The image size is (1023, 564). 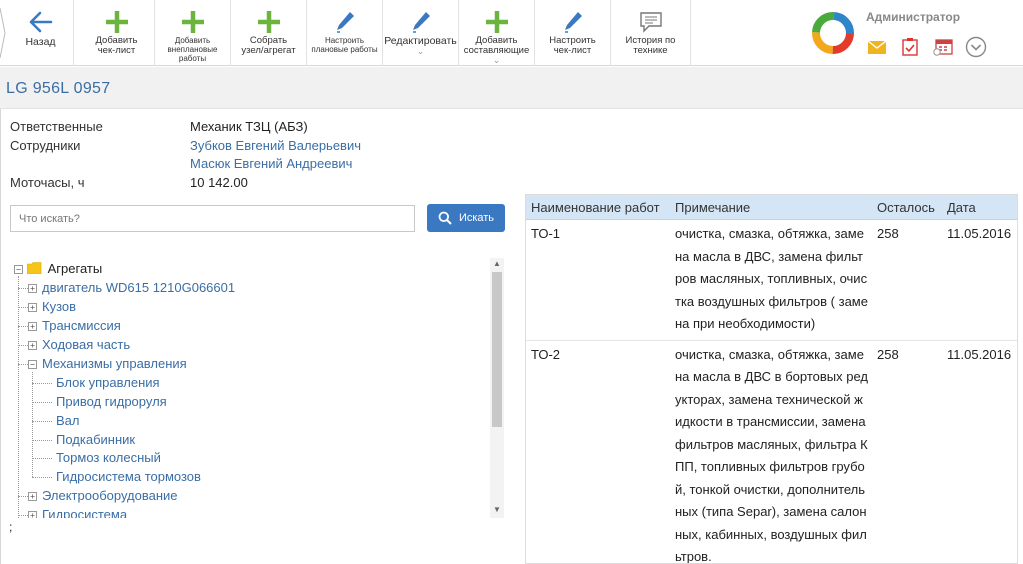 What do you see at coordinates (511, 88) in the screenshot?
I see `title-bar: LG 956L 0957` at bounding box center [511, 88].